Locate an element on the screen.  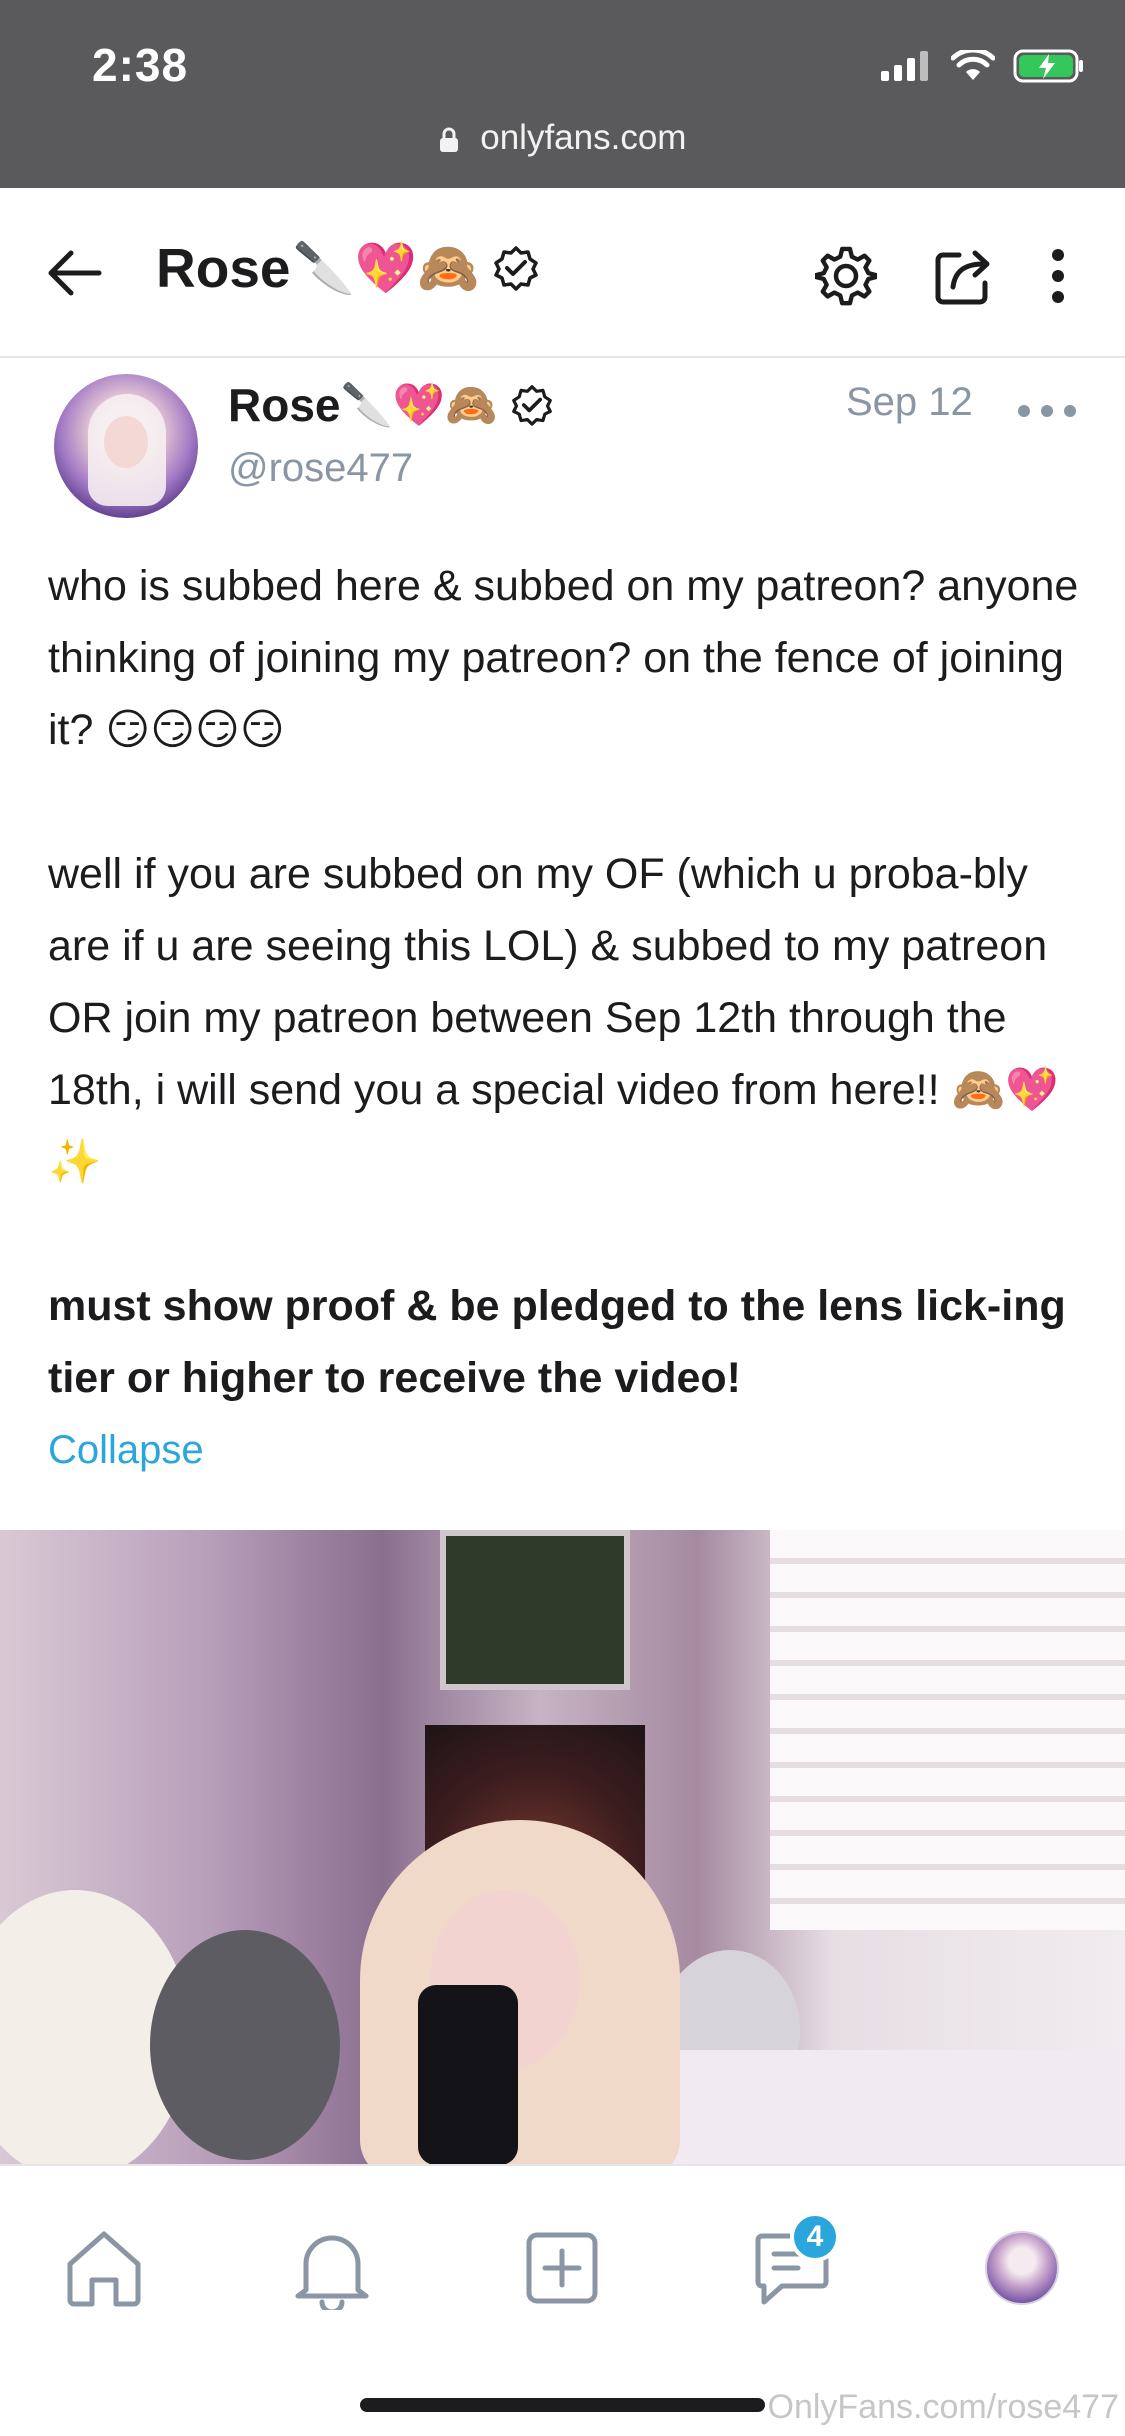
home-icon is located at coordinates (104, 2269).